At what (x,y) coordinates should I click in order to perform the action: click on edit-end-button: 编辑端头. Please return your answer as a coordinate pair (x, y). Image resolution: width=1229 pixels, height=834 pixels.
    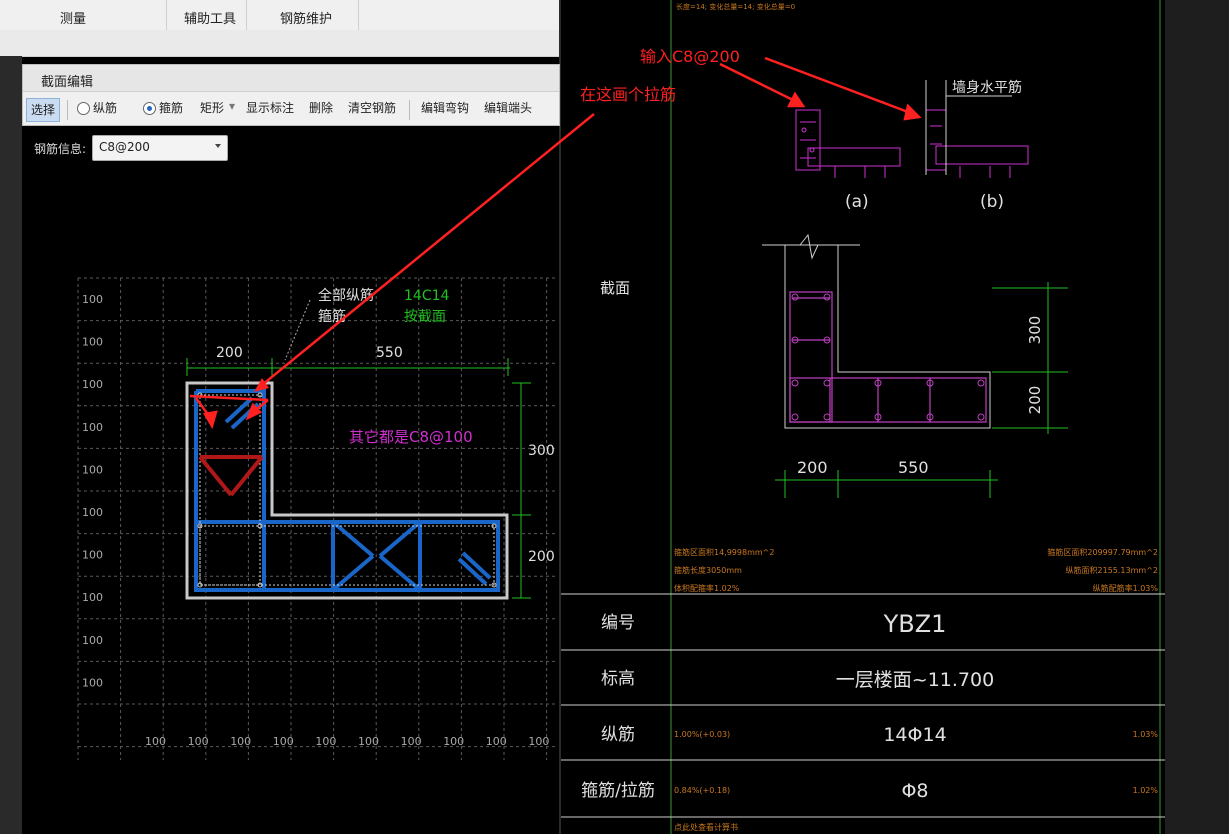
    Looking at the image, I should click on (508, 107).